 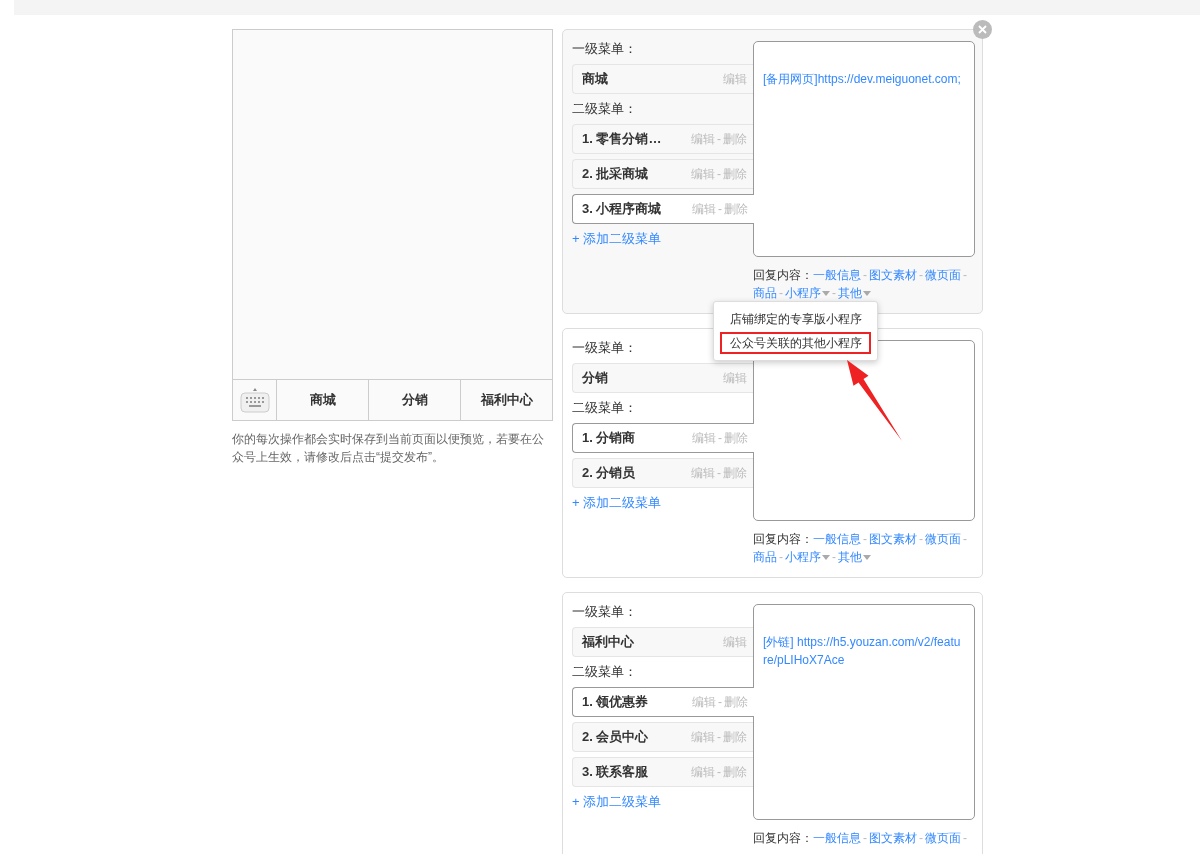 What do you see at coordinates (622, 209) in the screenshot?
I see `menu-item-label: 3. 小程序商城` at bounding box center [622, 209].